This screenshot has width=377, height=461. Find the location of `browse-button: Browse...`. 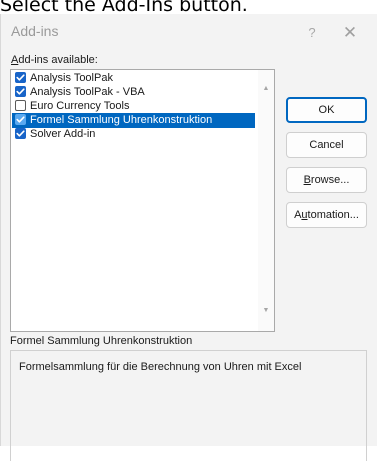

browse-button: Browse... is located at coordinates (326, 180).